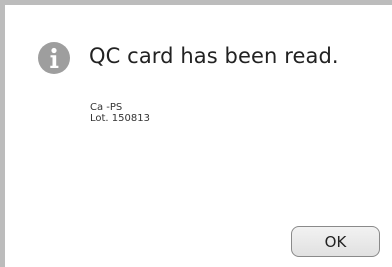 Image resolution: width=392 pixels, height=267 pixels. What do you see at coordinates (335, 241) in the screenshot?
I see `ok-button: OK` at bounding box center [335, 241].